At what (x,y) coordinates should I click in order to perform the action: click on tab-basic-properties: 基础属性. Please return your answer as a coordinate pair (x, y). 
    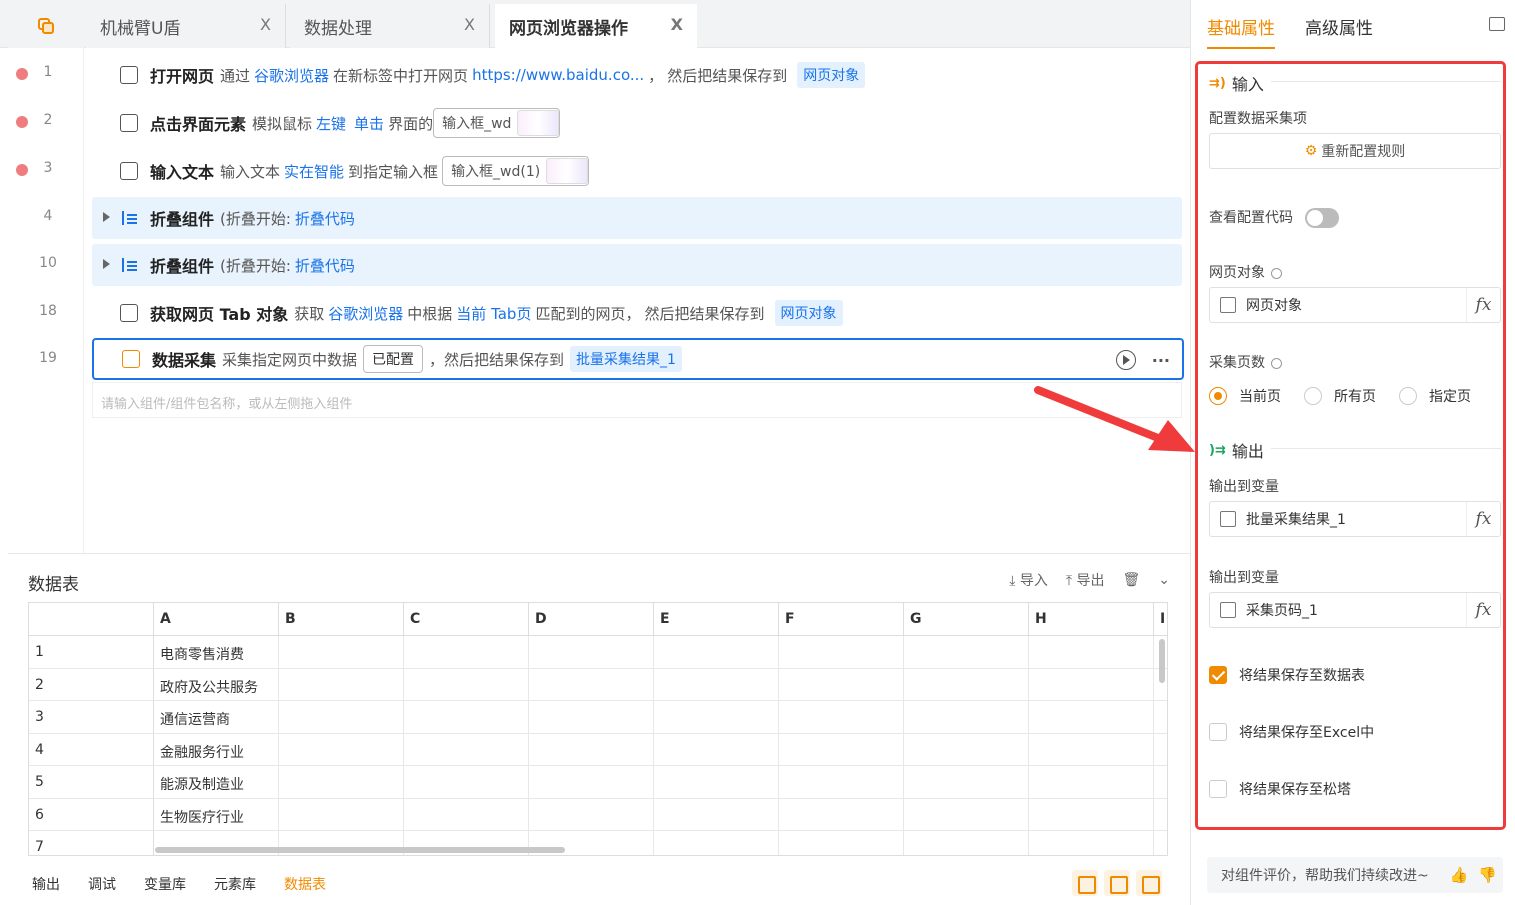
    Looking at the image, I should click on (1241, 31).